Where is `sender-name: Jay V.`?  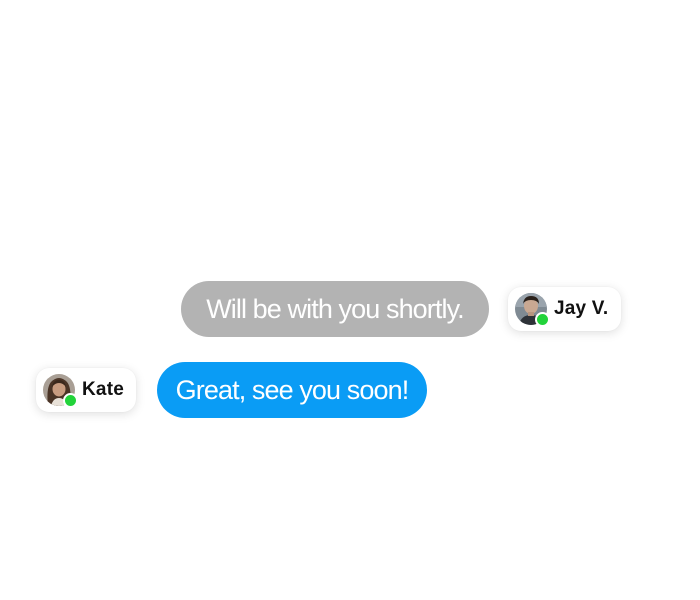 sender-name: Jay V. is located at coordinates (581, 308).